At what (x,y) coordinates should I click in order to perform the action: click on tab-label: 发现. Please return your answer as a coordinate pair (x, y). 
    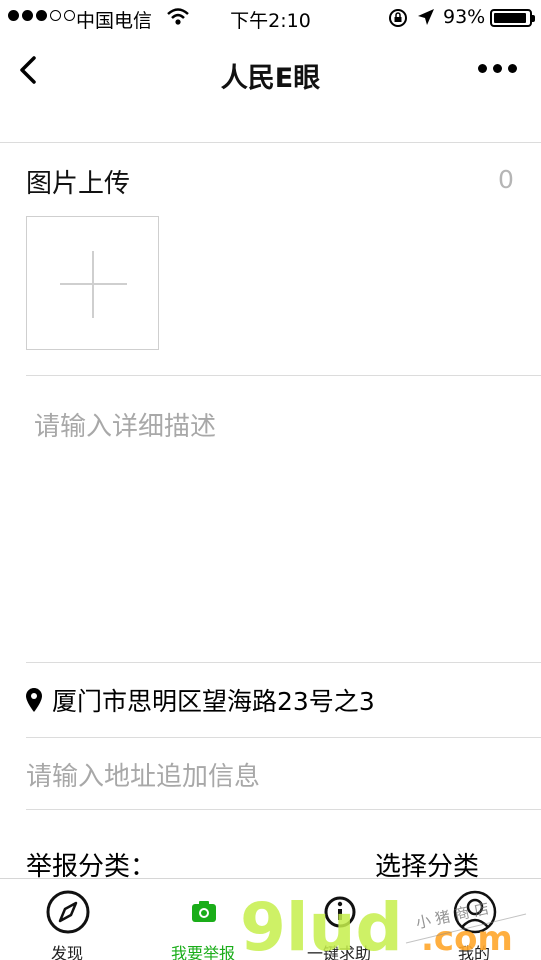
    Looking at the image, I should click on (66, 952).